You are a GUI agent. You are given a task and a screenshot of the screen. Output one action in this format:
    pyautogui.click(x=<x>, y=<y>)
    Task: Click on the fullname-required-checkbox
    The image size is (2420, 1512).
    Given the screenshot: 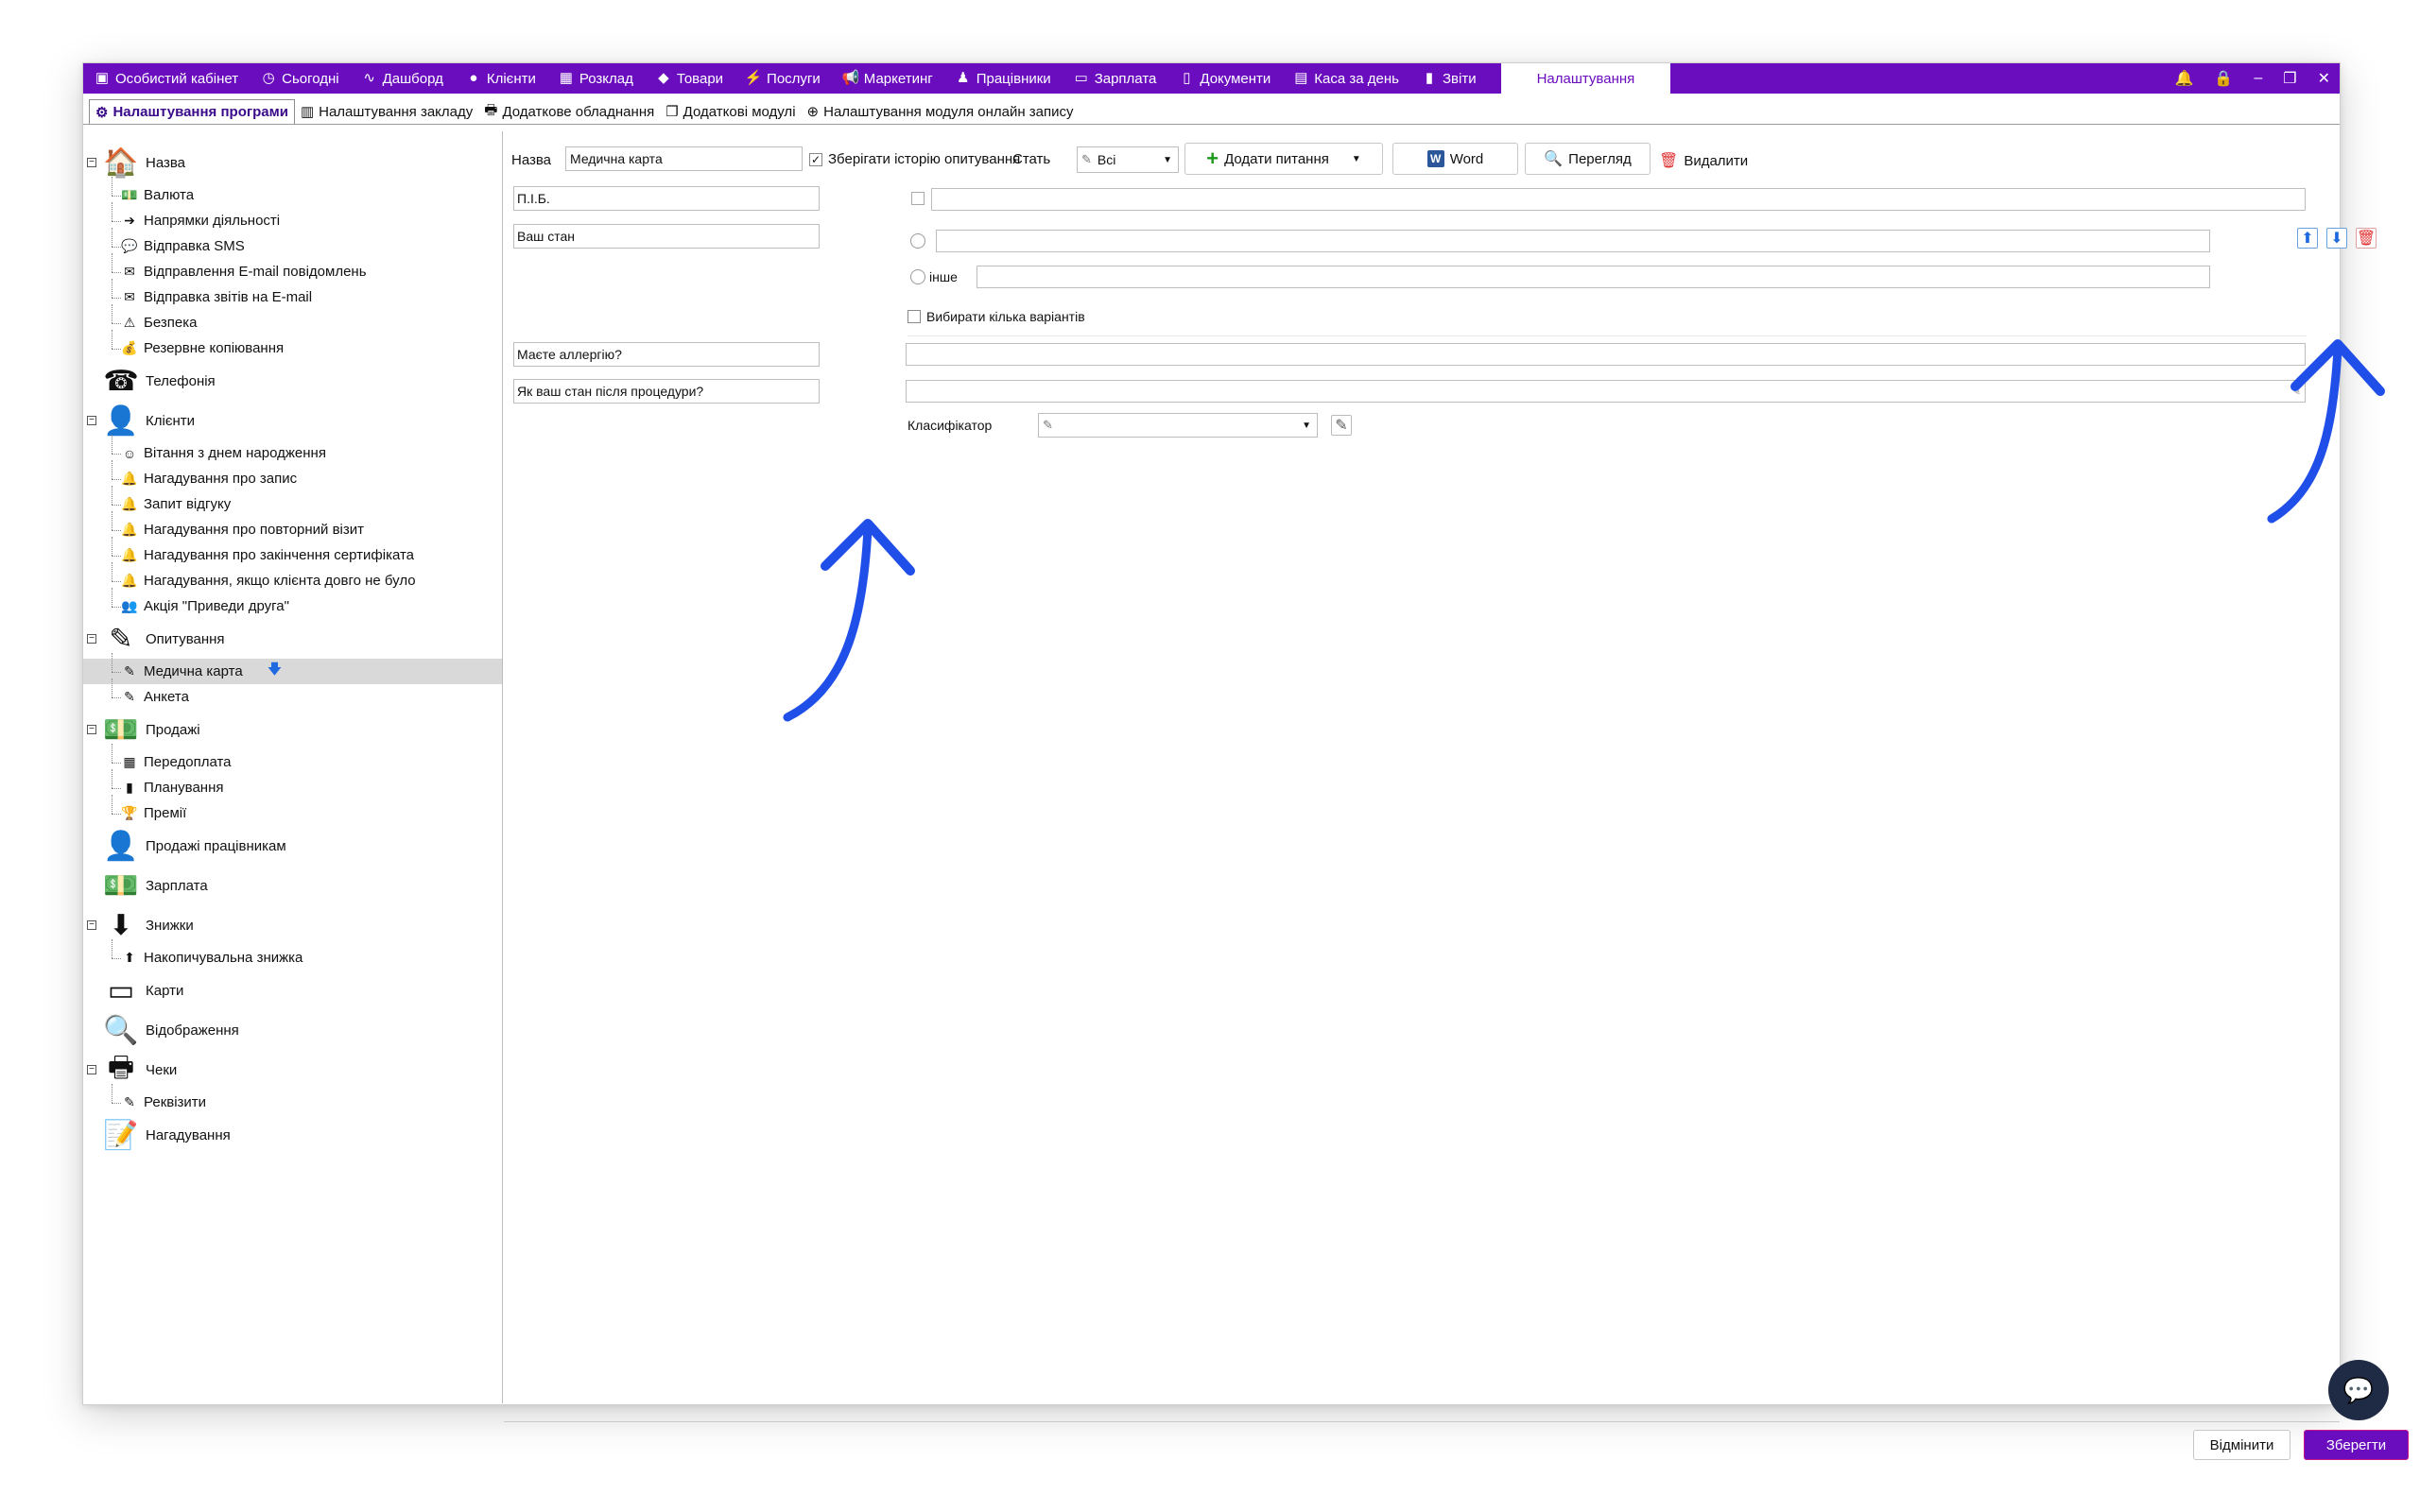 What is the action you would take?
    pyautogui.click(x=918, y=198)
    